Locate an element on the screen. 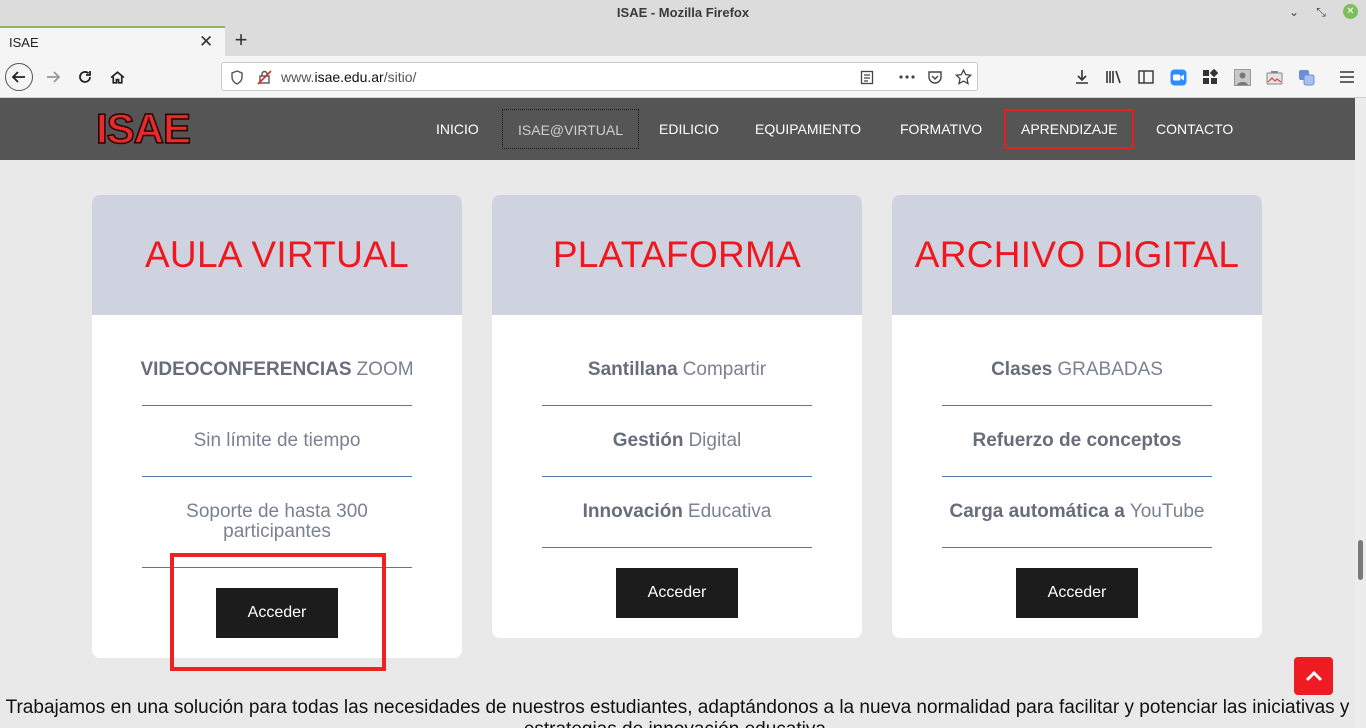 The image size is (1366, 728). highlight-annotation-box is located at coordinates (278, 612).